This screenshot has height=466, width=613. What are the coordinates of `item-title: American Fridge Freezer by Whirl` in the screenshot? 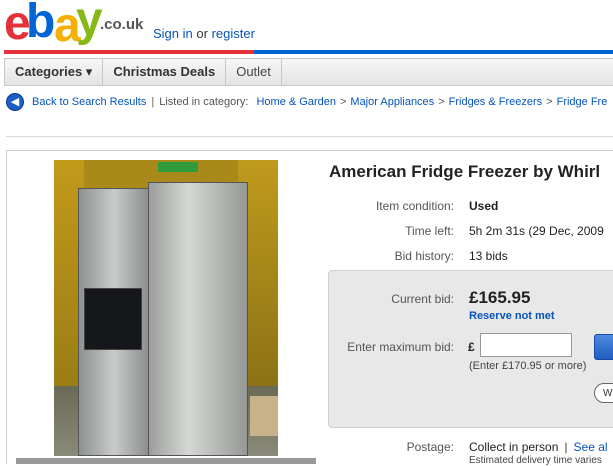 It's located at (465, 171).